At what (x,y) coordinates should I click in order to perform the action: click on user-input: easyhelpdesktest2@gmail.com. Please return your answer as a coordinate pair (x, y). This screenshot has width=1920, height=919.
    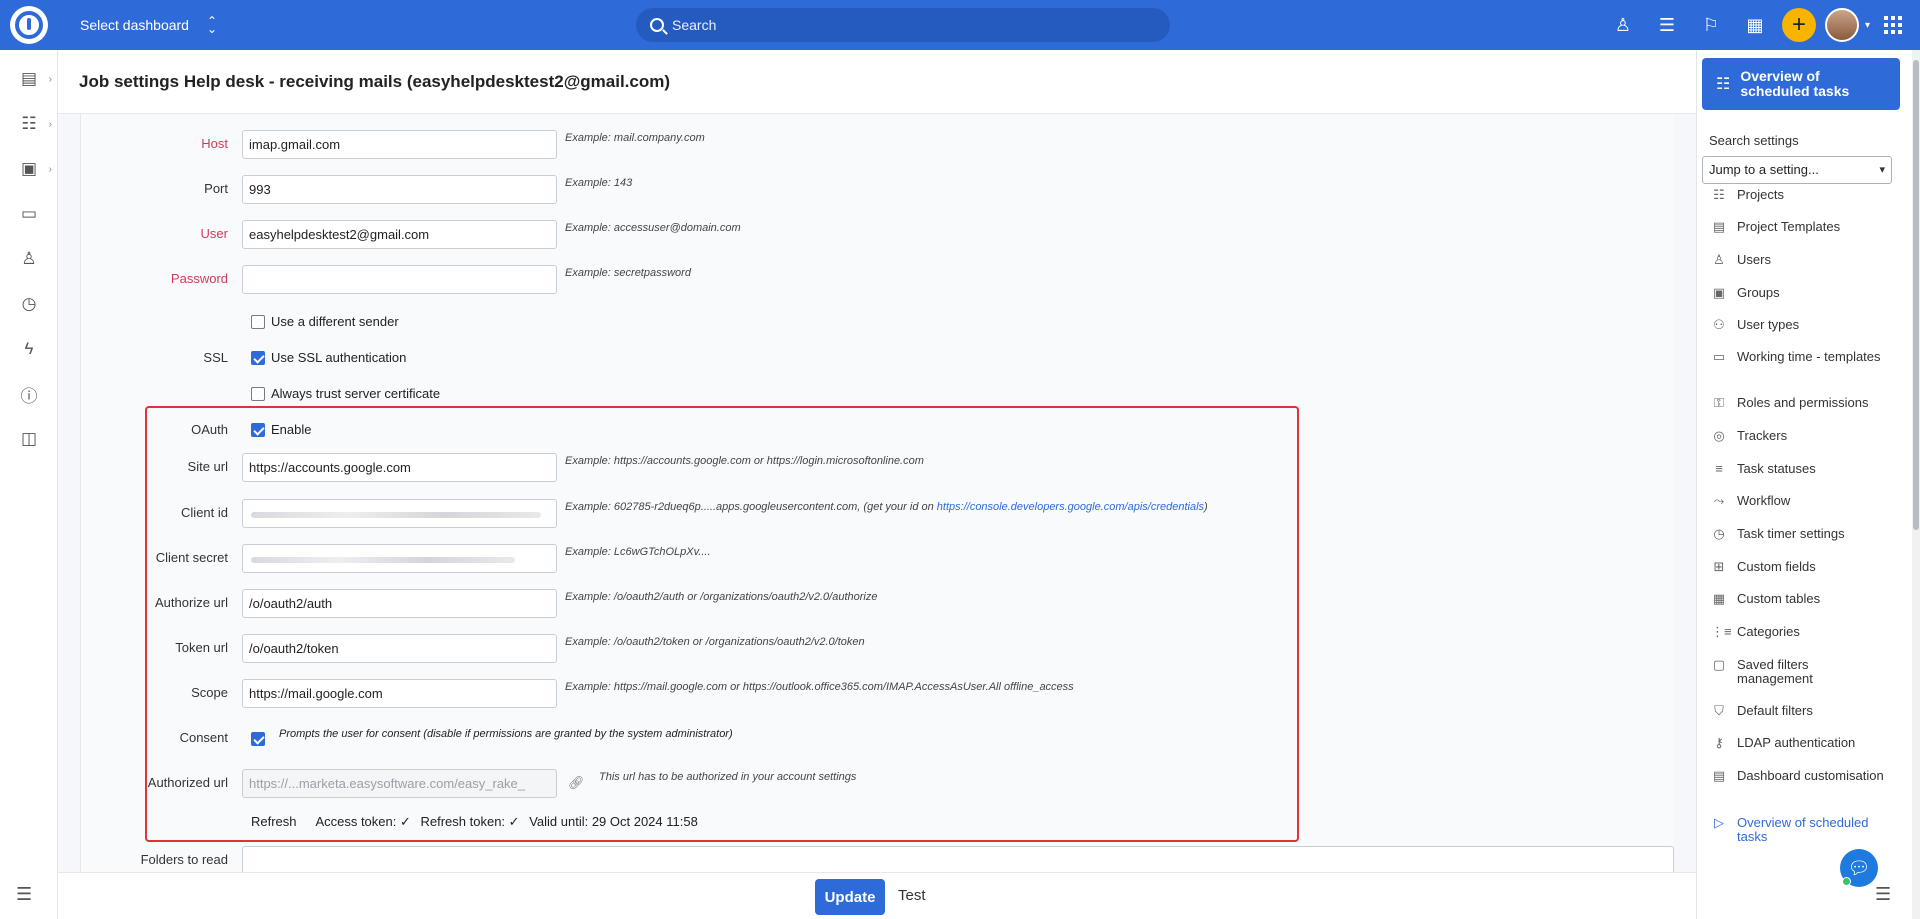
    Looking at the image, I should click on (399, 234).